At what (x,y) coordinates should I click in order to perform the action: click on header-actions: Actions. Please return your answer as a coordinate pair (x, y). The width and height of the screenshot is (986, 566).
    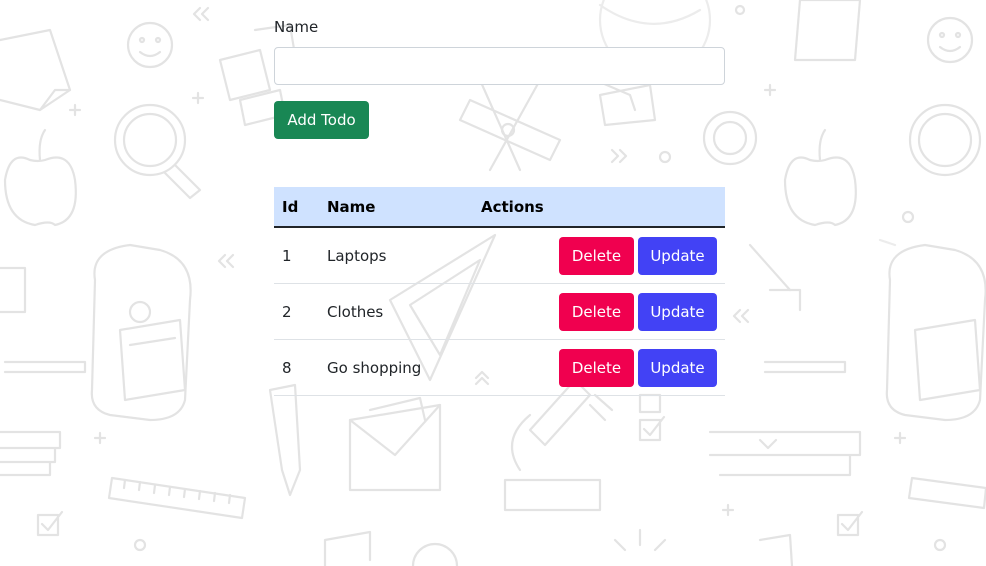
    Looking at the image, I should click on (603, 207).